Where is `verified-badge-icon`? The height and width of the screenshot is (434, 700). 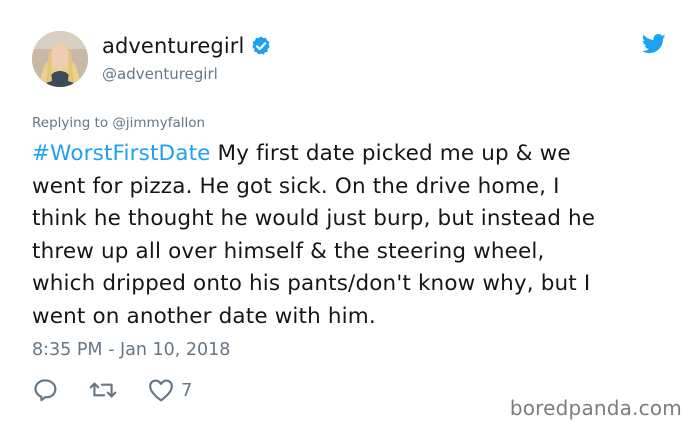 verified-badge-icon is located at coordinates (261, 46).